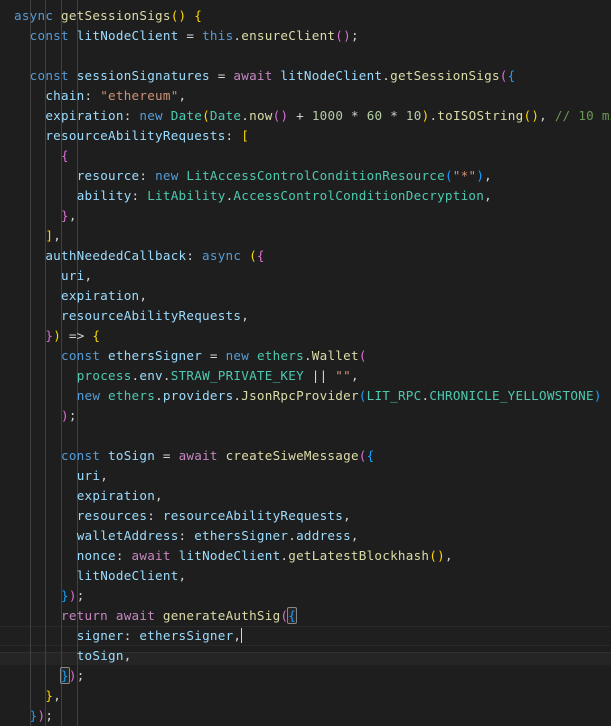  Describe the element at coordinates (108, 15) in the screenshot. I see `code-line-text: async getSessionSigs() {` at that location.